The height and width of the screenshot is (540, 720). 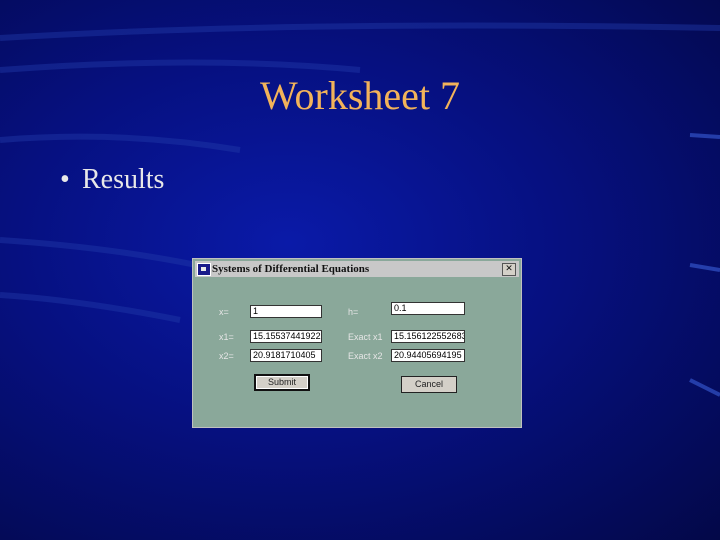 What do you see at coordinates (226, 356) in the screenshot?
I see `x2-label: x2=` at bounding box center [226, 356].